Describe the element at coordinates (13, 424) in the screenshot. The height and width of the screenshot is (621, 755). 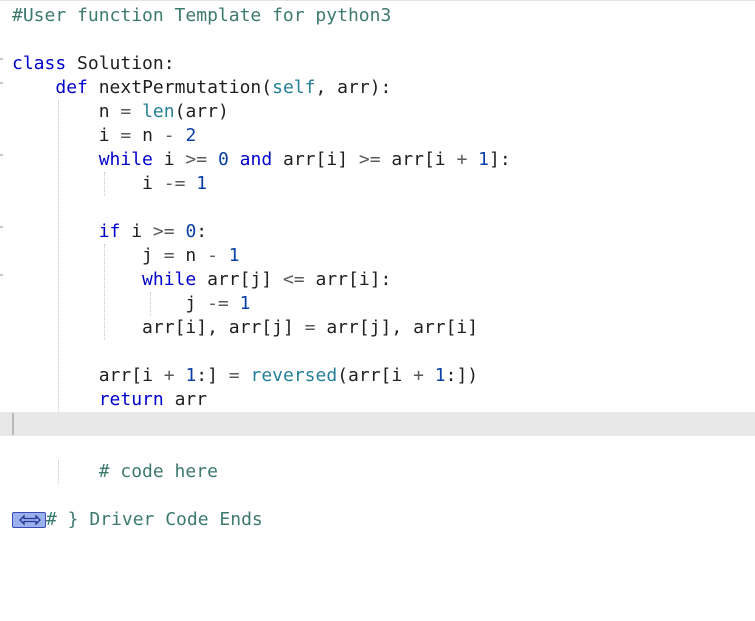
I see `text-cursor` at that location.